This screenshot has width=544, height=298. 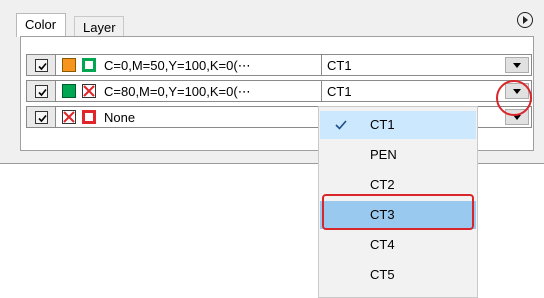 I want to click on none-stroke-icon, so click(x=89, y=91).